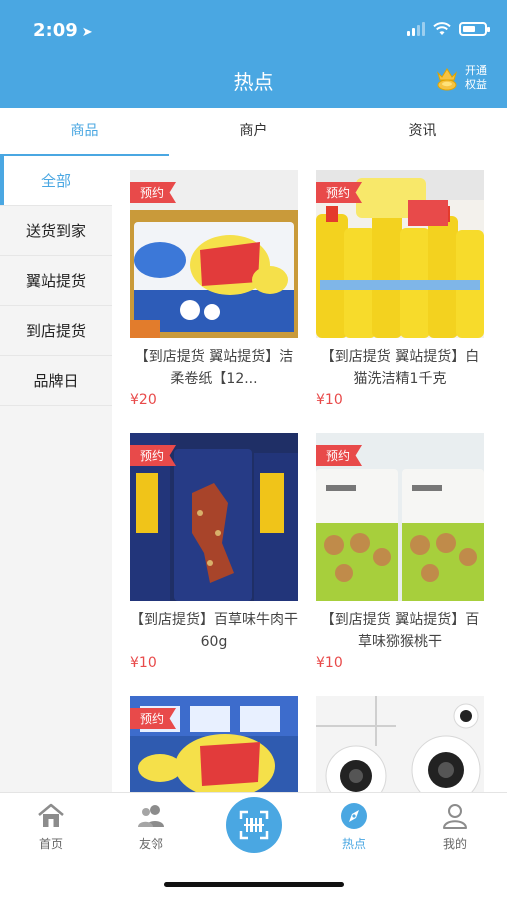 The width and height of the screenshot is (507, 900). What do you see at coordinates (454, 844) in the screenshot?
I see `nav-profile-label: 我的` at bounding box center [454, 844].